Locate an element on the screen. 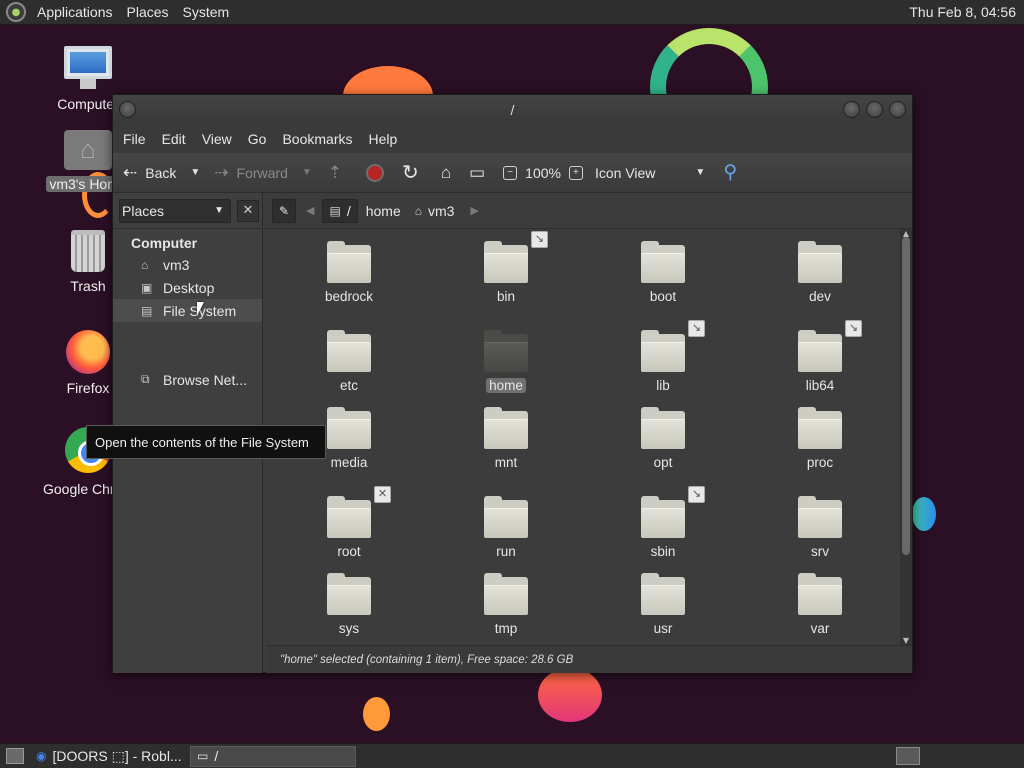  reload-button: ↻ is located at coordinates (414, 172).